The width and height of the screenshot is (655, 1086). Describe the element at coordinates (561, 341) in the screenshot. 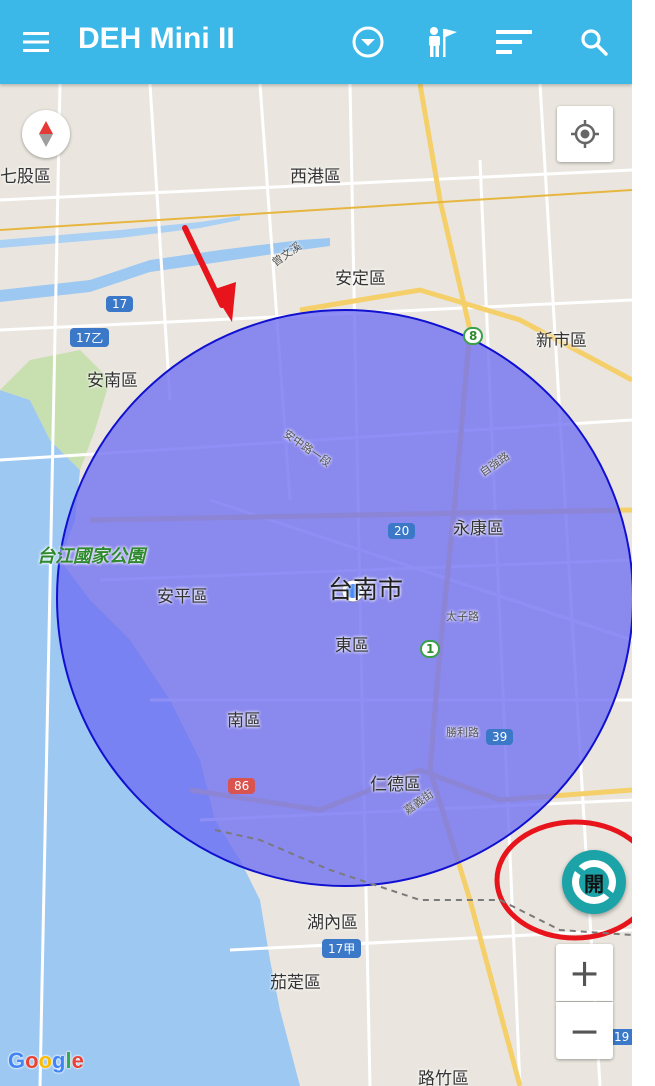

I see `district-label: 新市區` at that location.